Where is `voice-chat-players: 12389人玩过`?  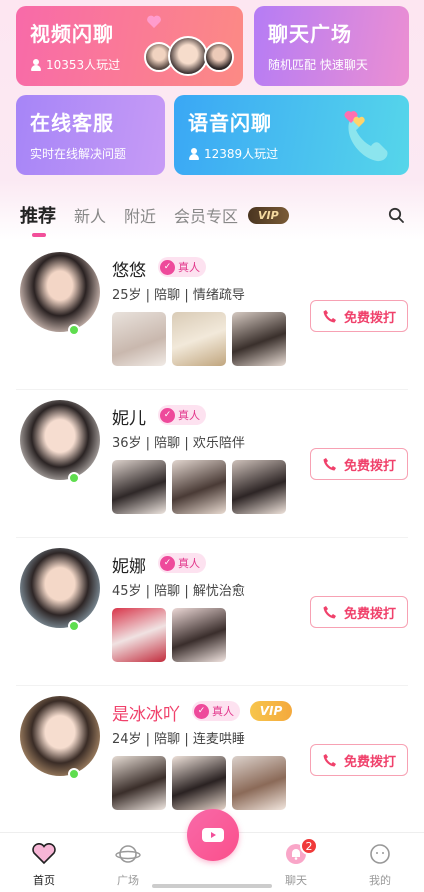 voice-chat-players: 12389人玩过 is located at coordinates (233, 153).